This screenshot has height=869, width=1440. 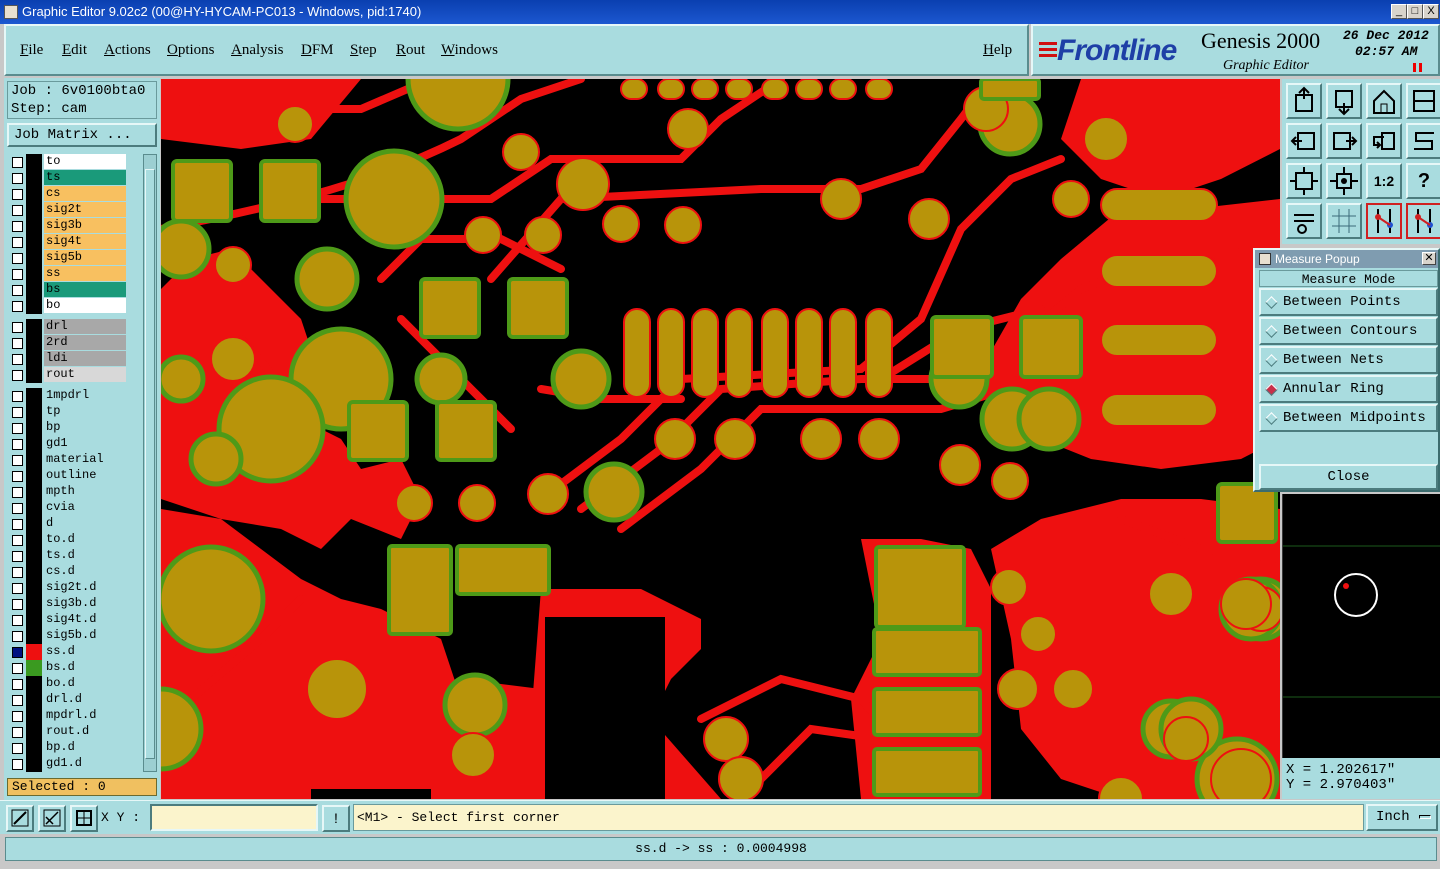 I want to click on menu-file: File, so click(x=31, y=50).